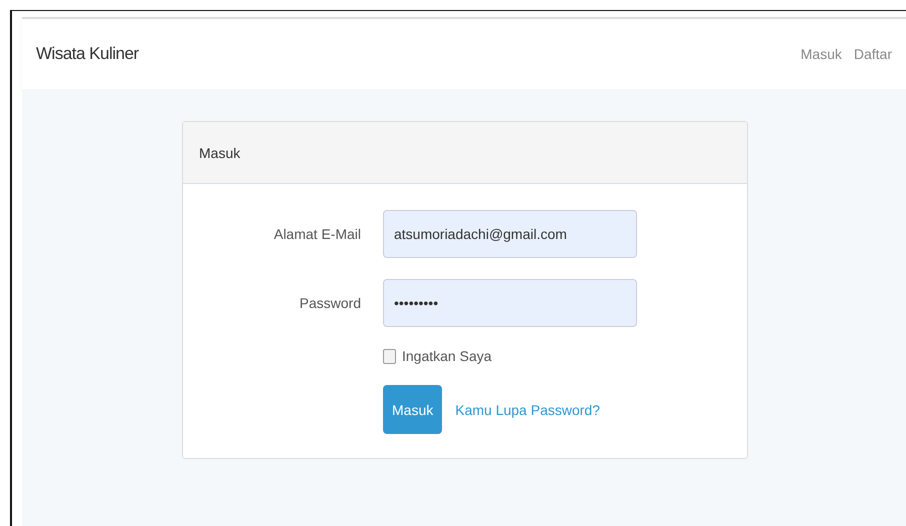 This screenshot has height=526, width=906. I want to click on nav-link: Masuk, so click(821, 54).